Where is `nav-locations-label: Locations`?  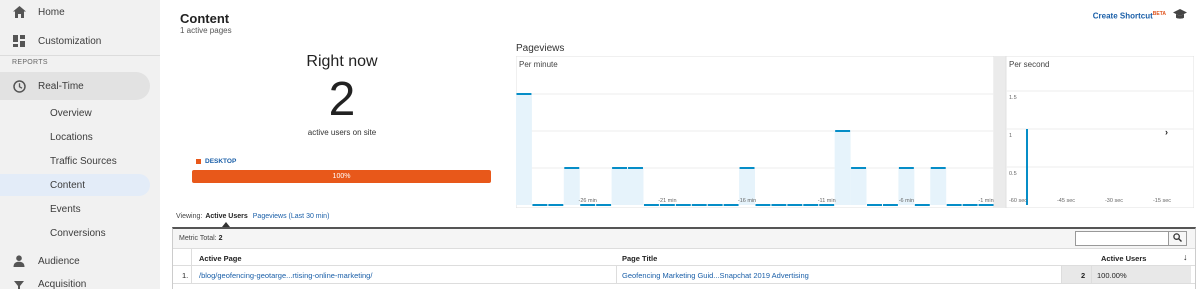
nav-locations-label: Locations is located at coordinates (71, 137).